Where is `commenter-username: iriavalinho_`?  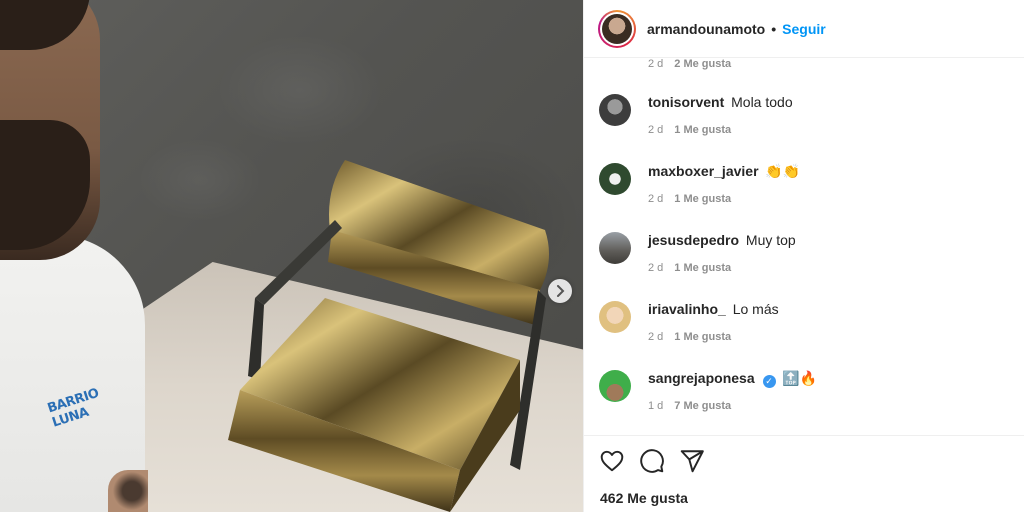 commenter-username: iriavalinho_ is located at coordinates (687, 309).